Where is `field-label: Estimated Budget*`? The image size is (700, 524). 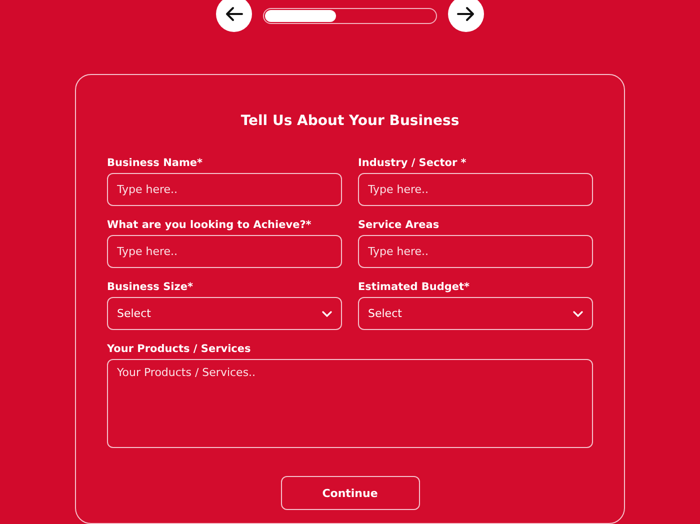 field-label: Estimated Budget* is located at coordinates (414, 287).